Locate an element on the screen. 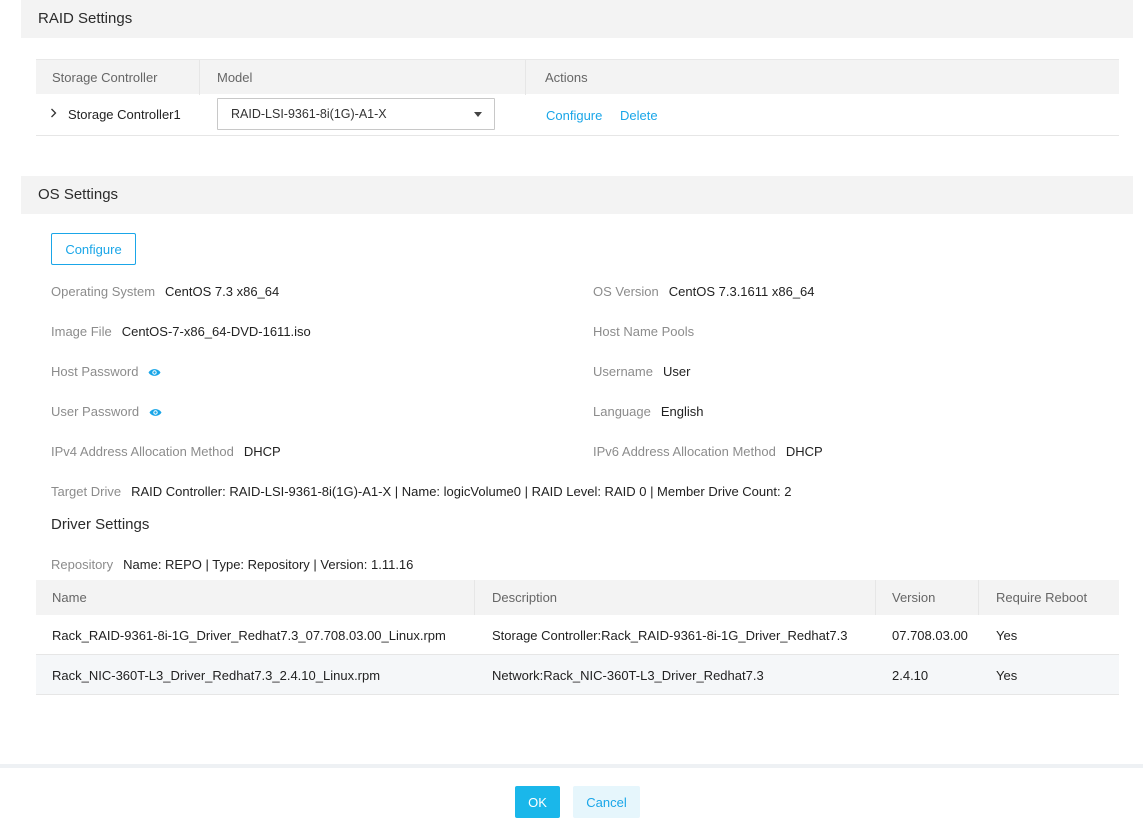 This screenshot has width=1143, height=821. configure-os-button: Configure is located at coordinates (93, 249).